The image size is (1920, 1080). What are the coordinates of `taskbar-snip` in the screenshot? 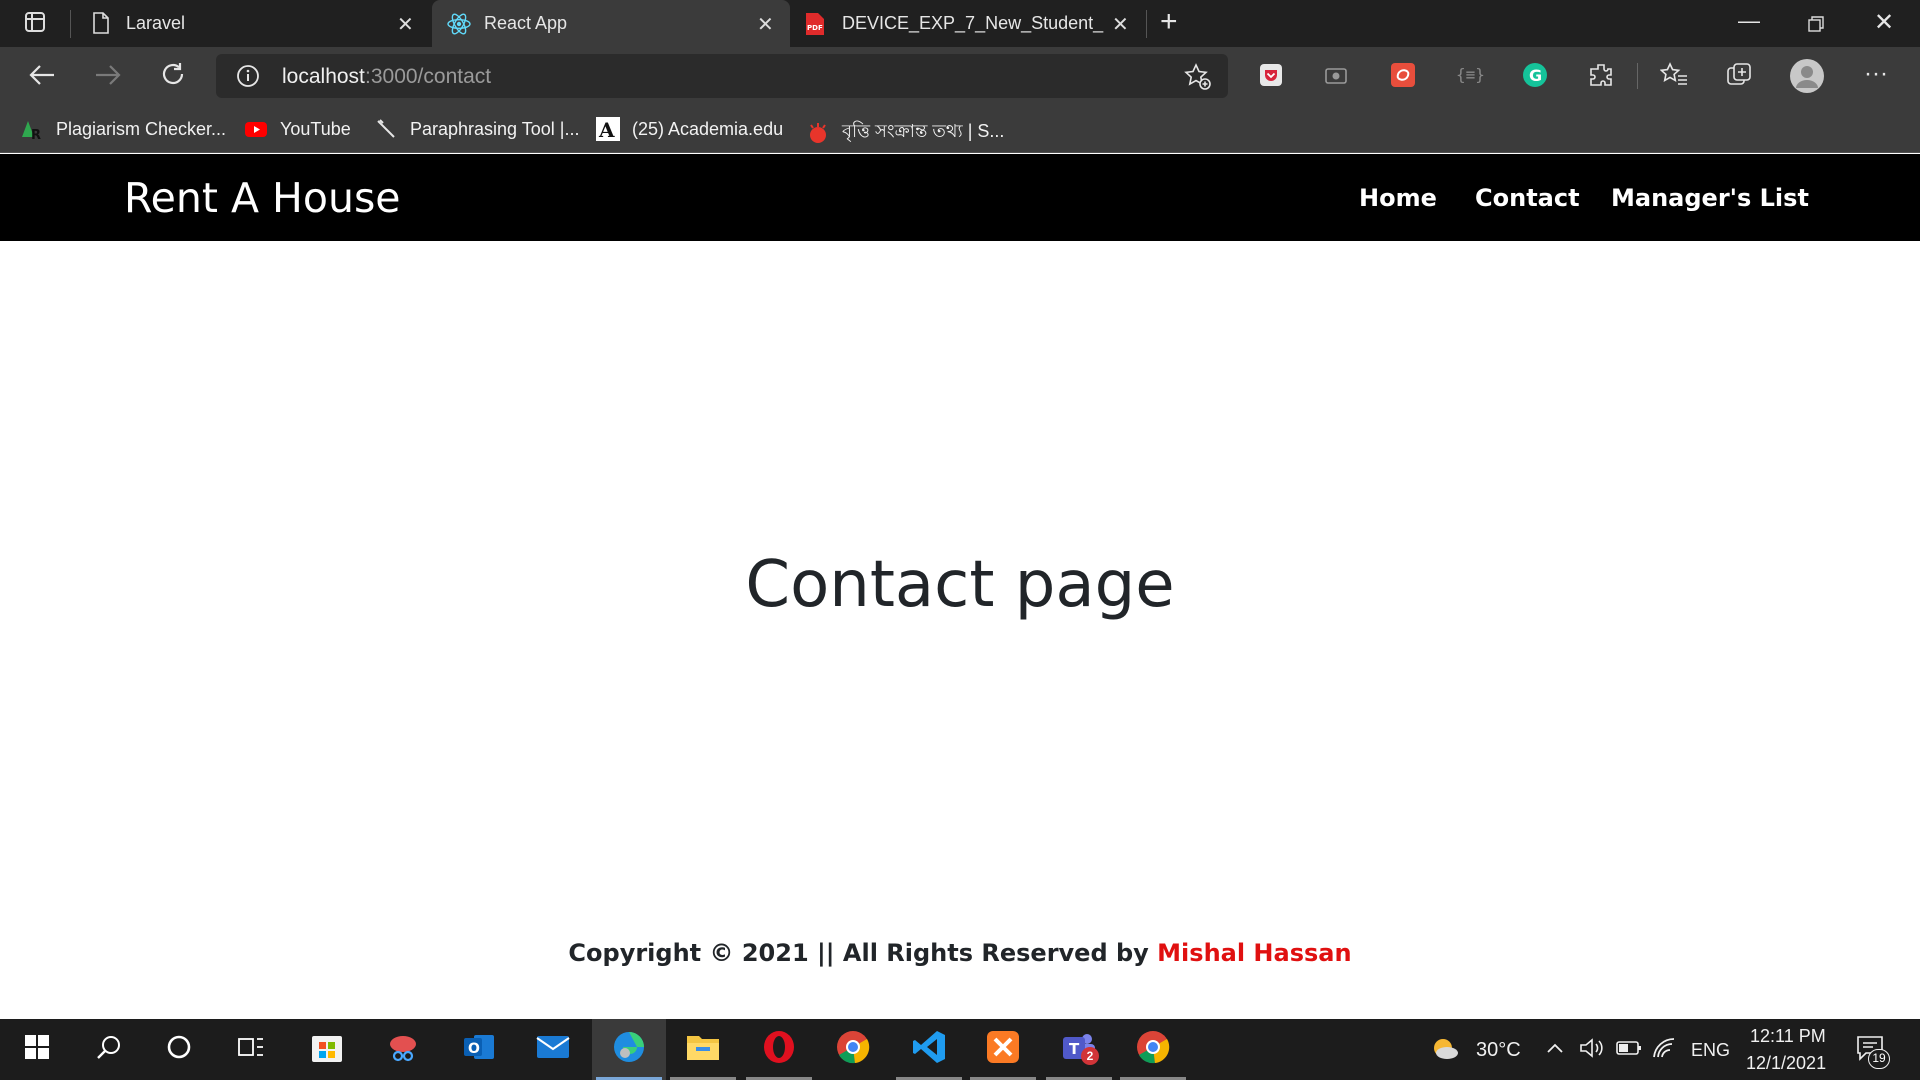 It's located at (403, 1049).